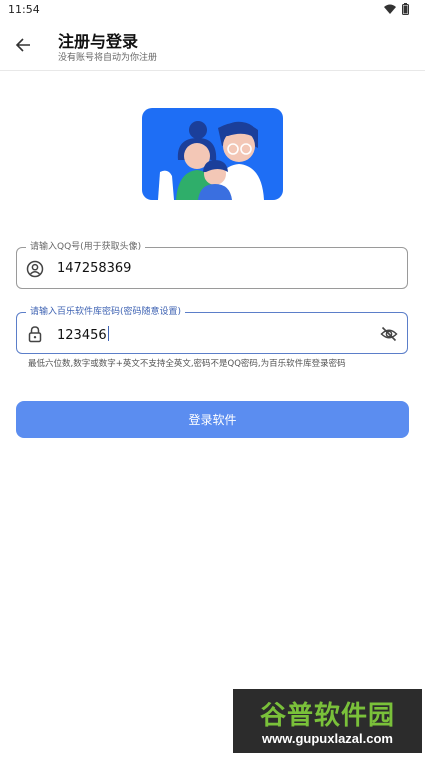 The height and width of the screenshot is (757, 425). I want to click on visibility-off-icon, so click(389, 334).